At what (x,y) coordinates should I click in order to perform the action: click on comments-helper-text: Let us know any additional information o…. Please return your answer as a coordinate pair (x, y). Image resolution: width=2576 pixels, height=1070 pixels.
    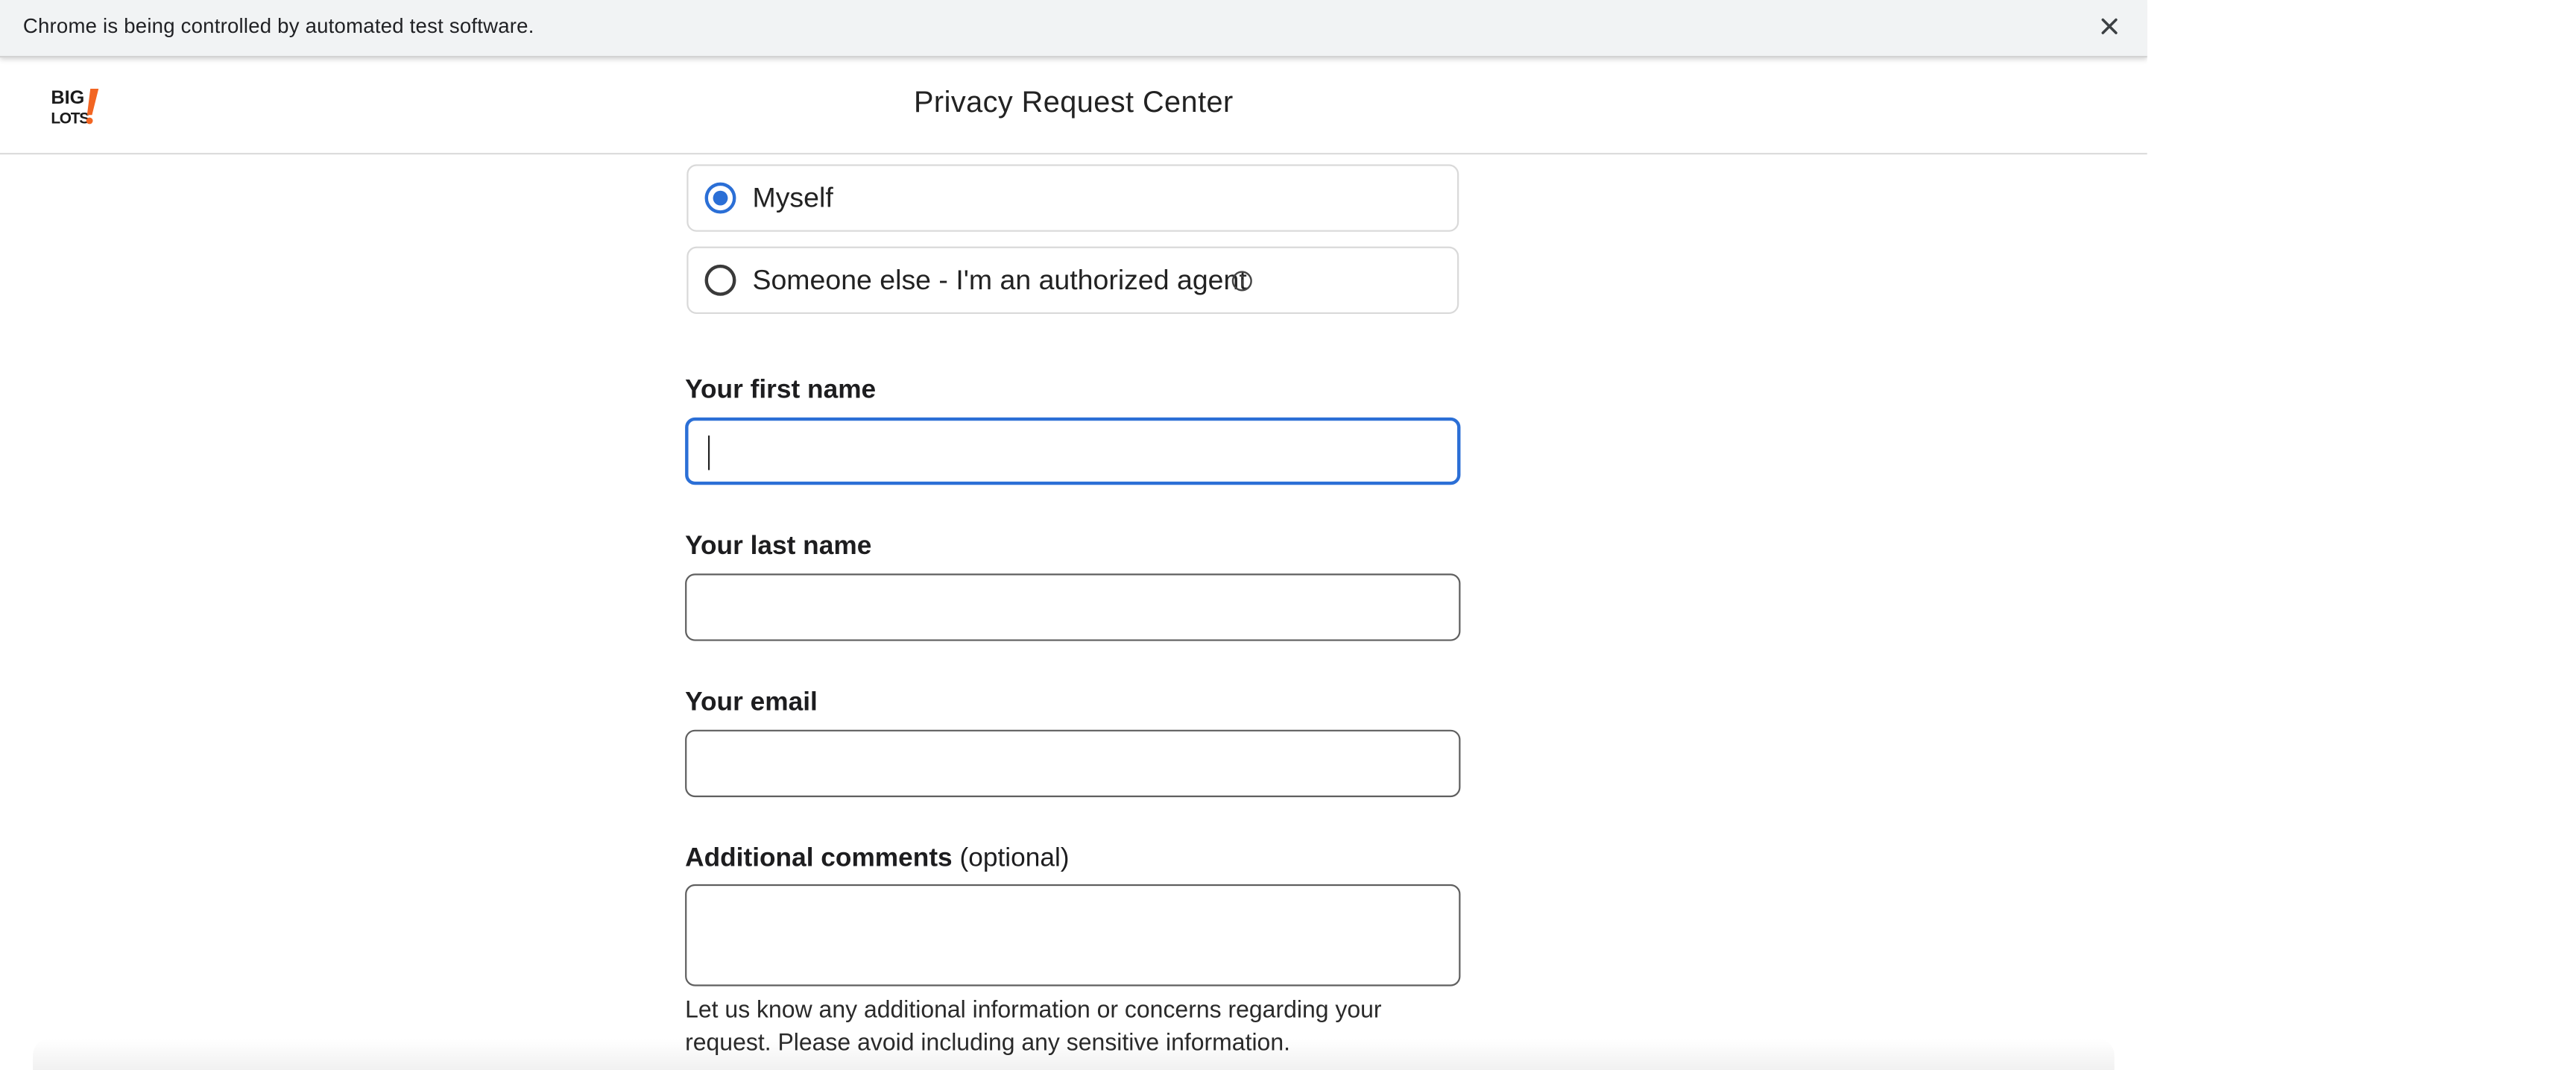
    Looking at the image, I should click on (1033, 1027).